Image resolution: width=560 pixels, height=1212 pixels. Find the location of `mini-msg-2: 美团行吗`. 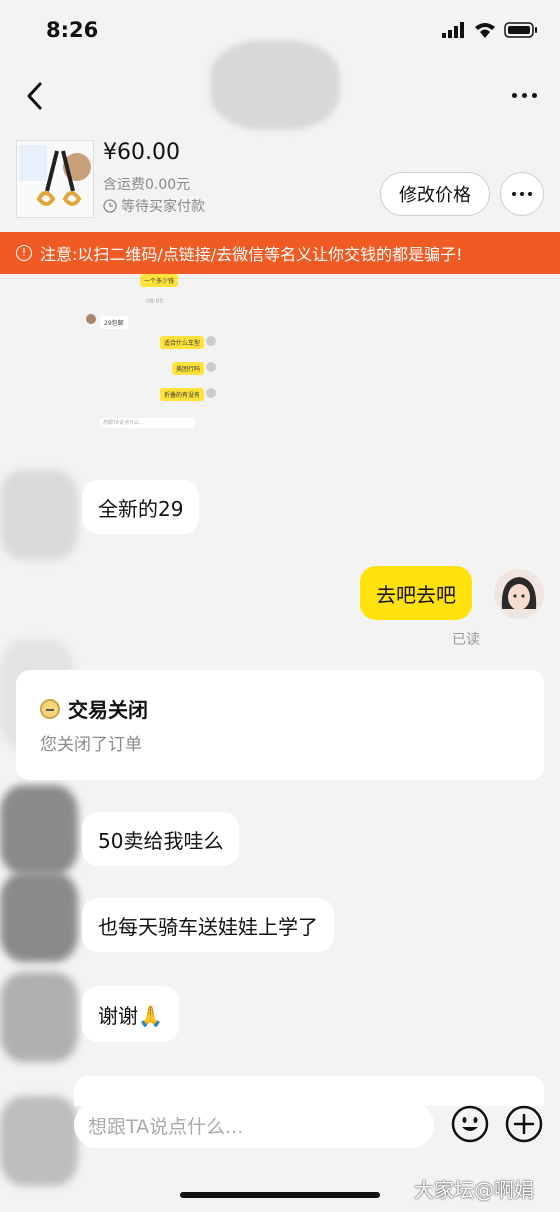

mini-msg-2: 美团行吗 is located at coordinates (188, 368).